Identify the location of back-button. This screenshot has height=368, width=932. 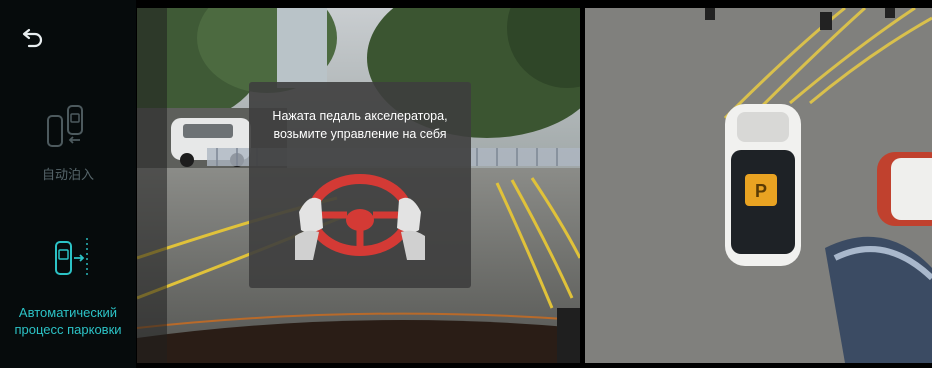
(34, 38).